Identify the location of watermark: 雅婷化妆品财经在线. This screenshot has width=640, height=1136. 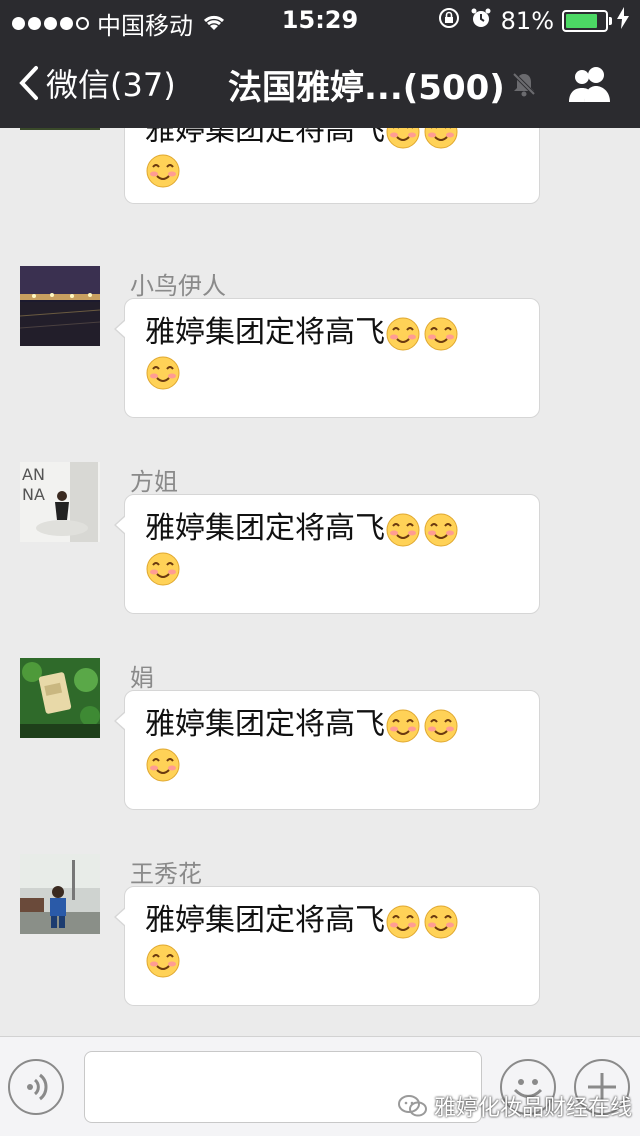
(515, 1106).